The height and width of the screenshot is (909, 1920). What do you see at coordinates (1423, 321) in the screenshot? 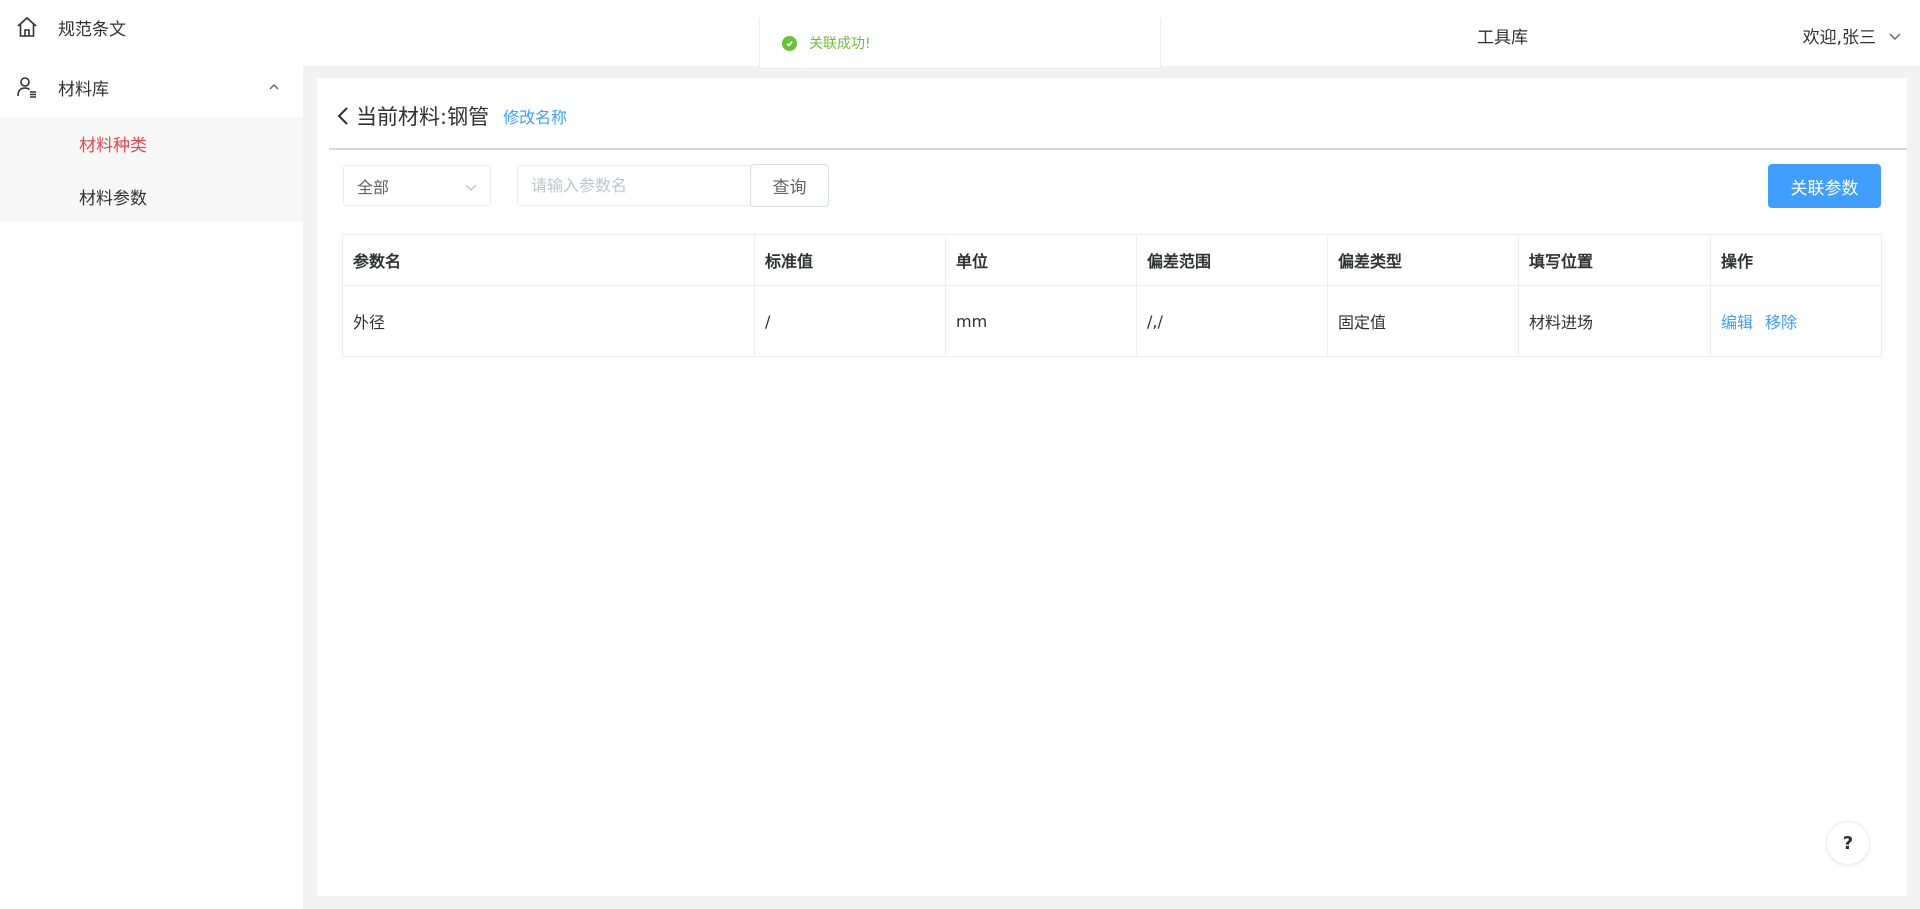
I see `cell-deviation-type: 固定值` at bounding box center [1423, 321].